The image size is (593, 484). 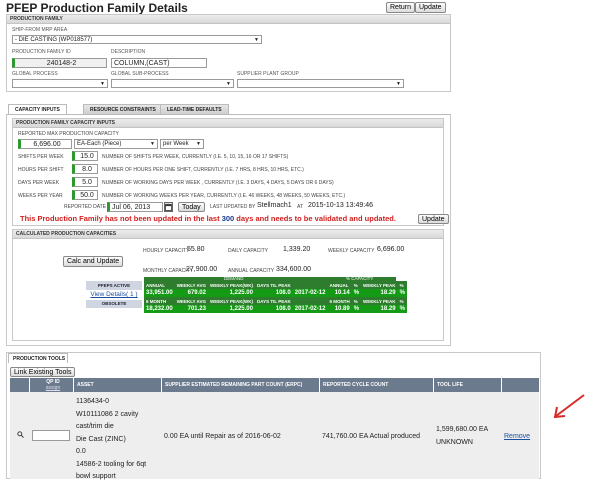 What do you see at coordinates (85, 182) in the screenshot?
I see `days-field: 5.0` at bounding box center [85, 182].